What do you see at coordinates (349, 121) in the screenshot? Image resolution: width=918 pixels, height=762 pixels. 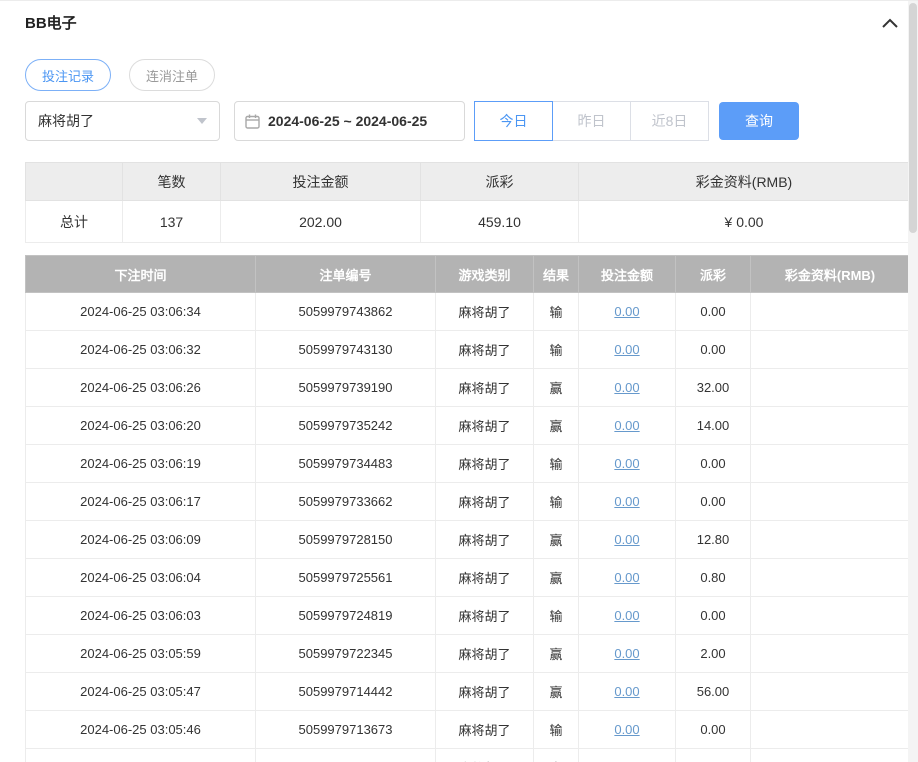 I see `date-range-input: 2024-06-25 ~ 2024-06-25` at bounding box center [349, 121].